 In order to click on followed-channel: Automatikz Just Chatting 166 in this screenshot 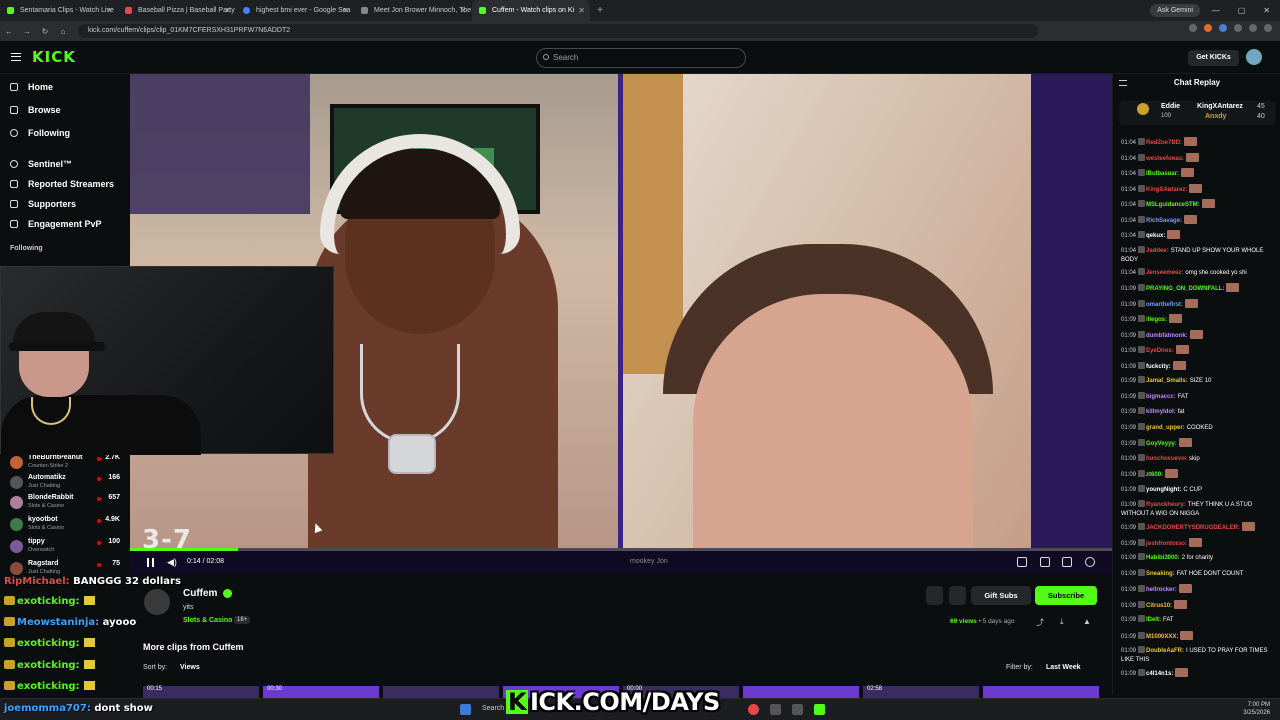, I will do `click(66, 482)`.